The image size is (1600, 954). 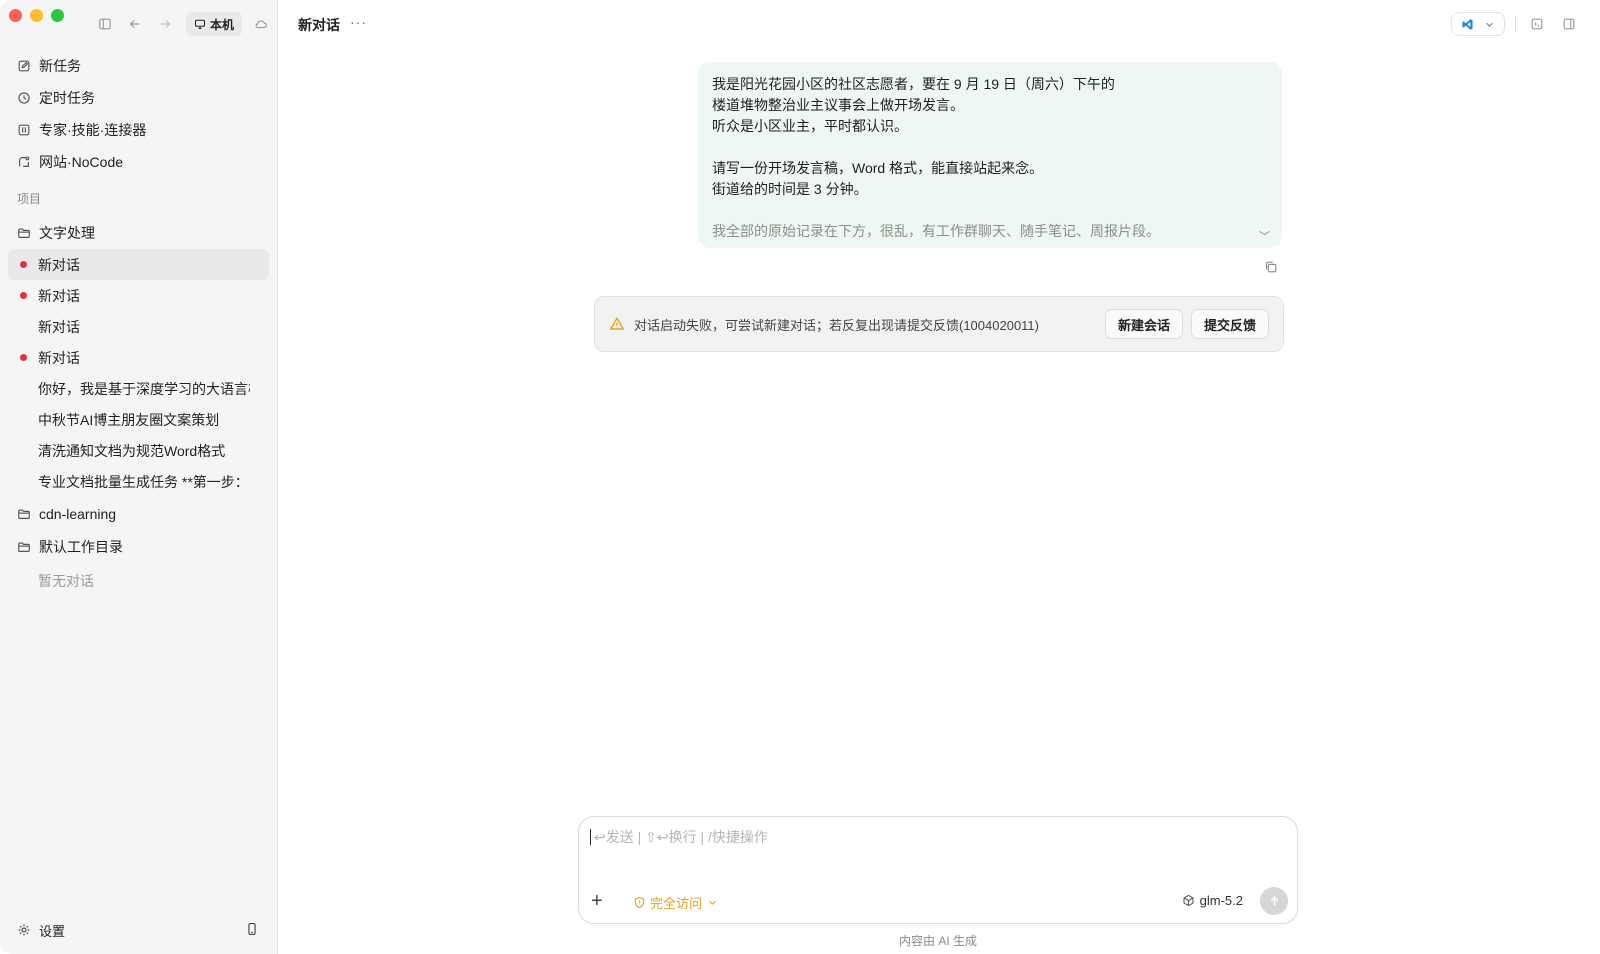 What do you see at coordinates (319, 25) in the screenshot?
I see `page-title: 新对话` at bounding box center [319, 25].